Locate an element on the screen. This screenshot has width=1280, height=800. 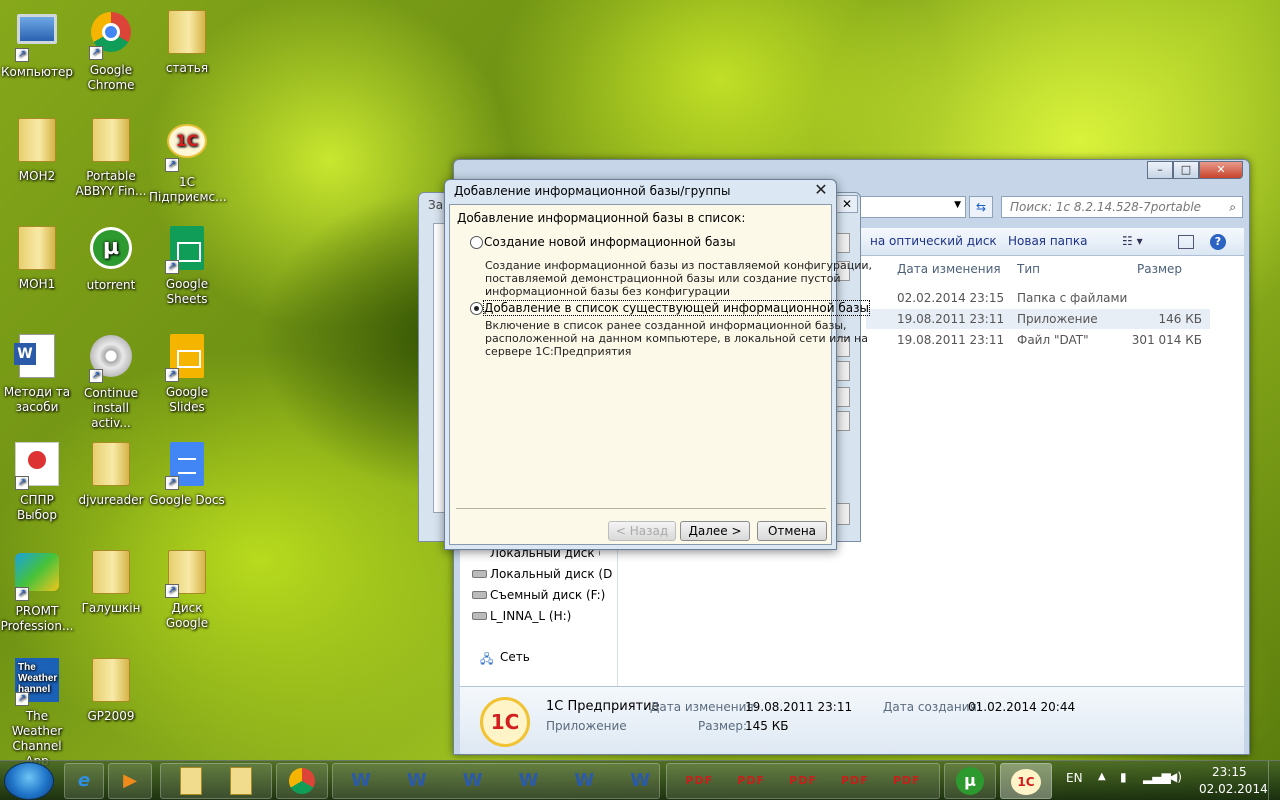
launcher-close-button: ✕ is located at coordinates (847, 204).